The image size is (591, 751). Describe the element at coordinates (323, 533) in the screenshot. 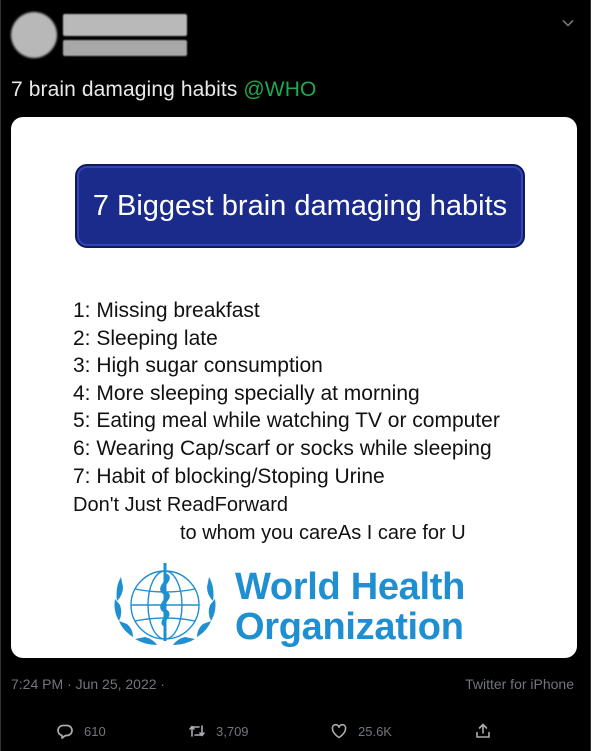

I see `closing-line: to whom you careAs I care for U` at that location.